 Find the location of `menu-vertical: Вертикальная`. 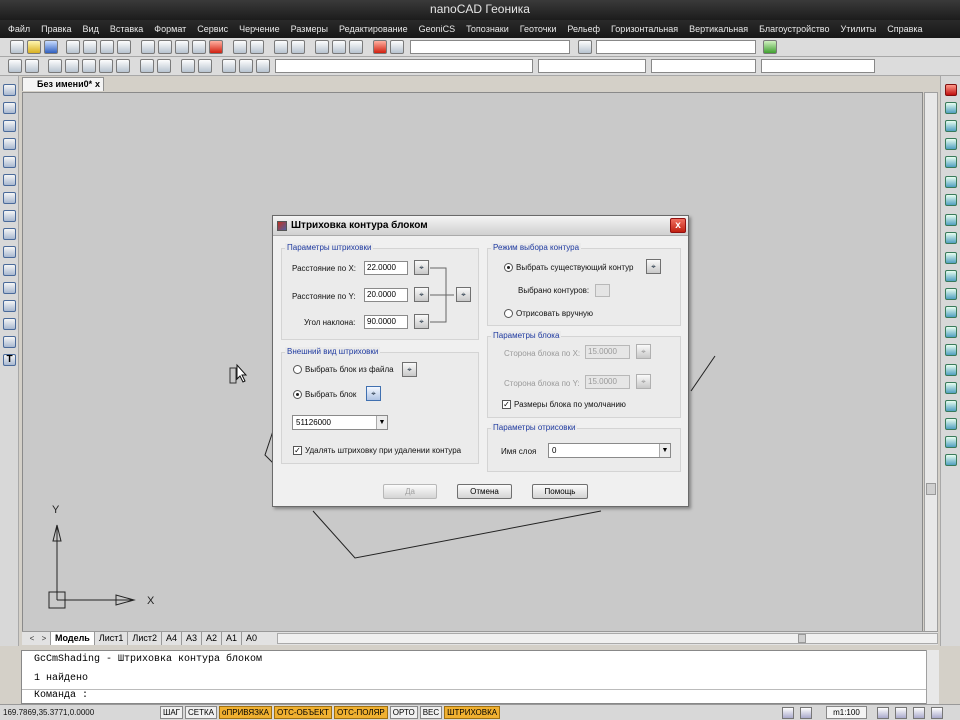

menu-vertical: Вертикальная is located at coordinates (718, 29).